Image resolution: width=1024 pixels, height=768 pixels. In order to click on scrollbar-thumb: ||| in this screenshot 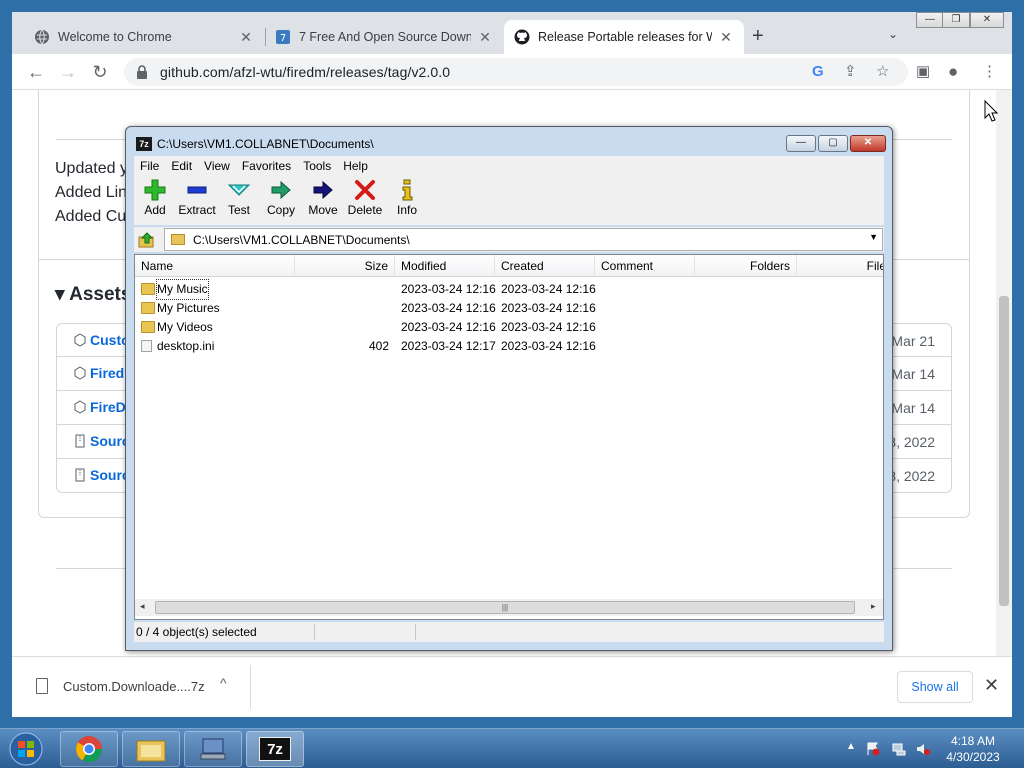, I will do `click(505, 607)`.